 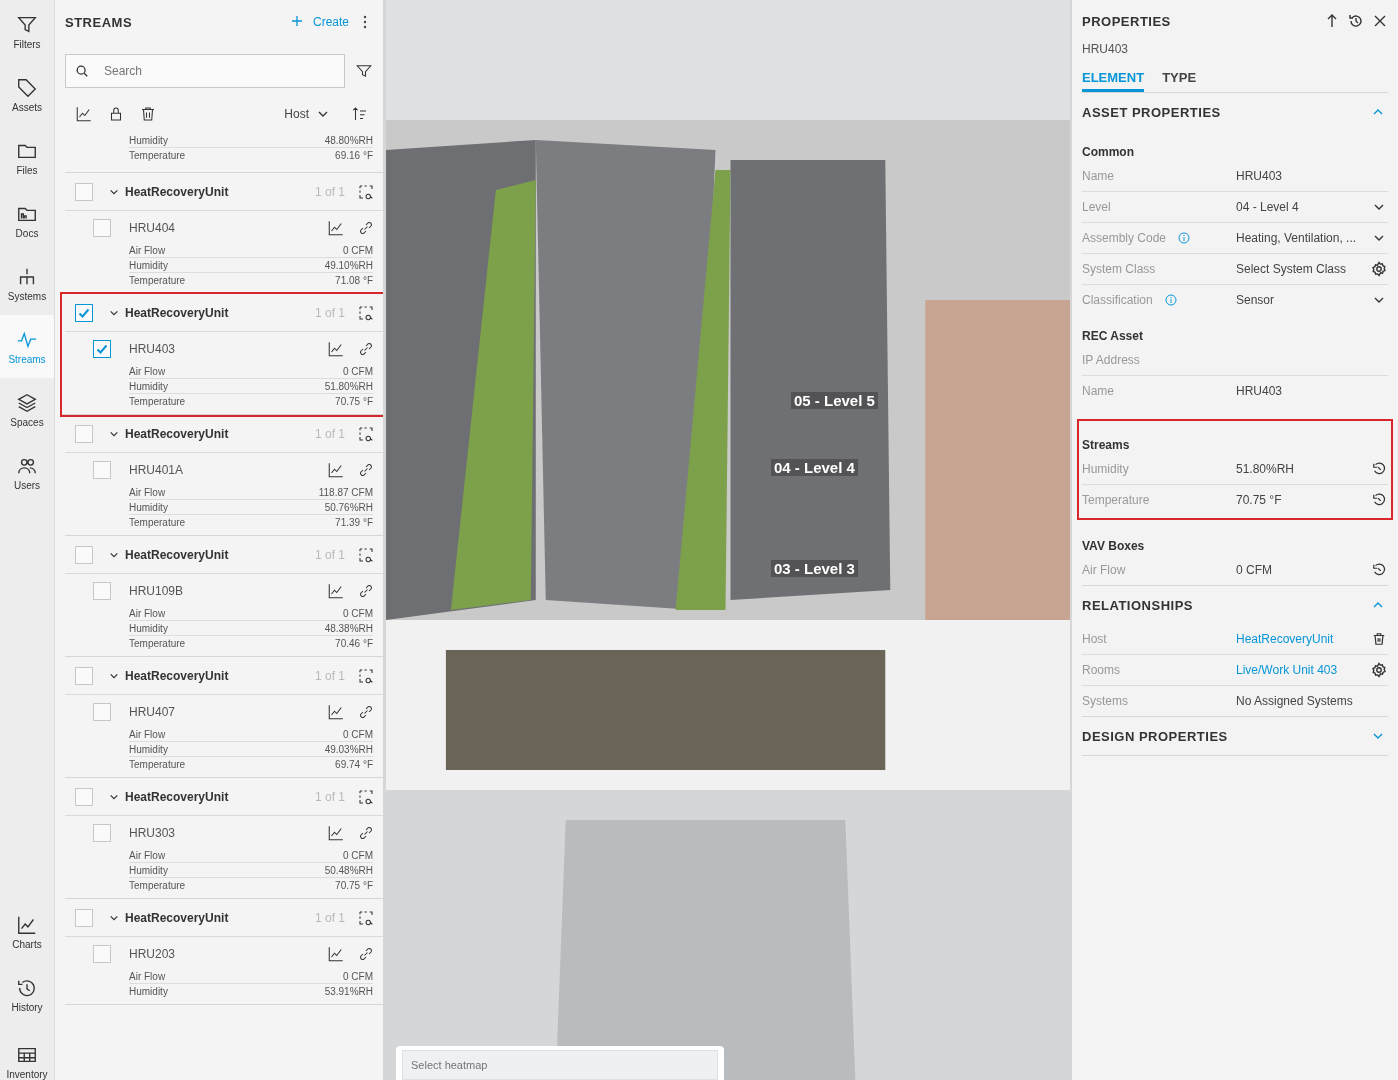 What do you see at coordinates (27, 220) in the screenshot?
I see `nav-item: Docs` at bounding box center [27, 220].